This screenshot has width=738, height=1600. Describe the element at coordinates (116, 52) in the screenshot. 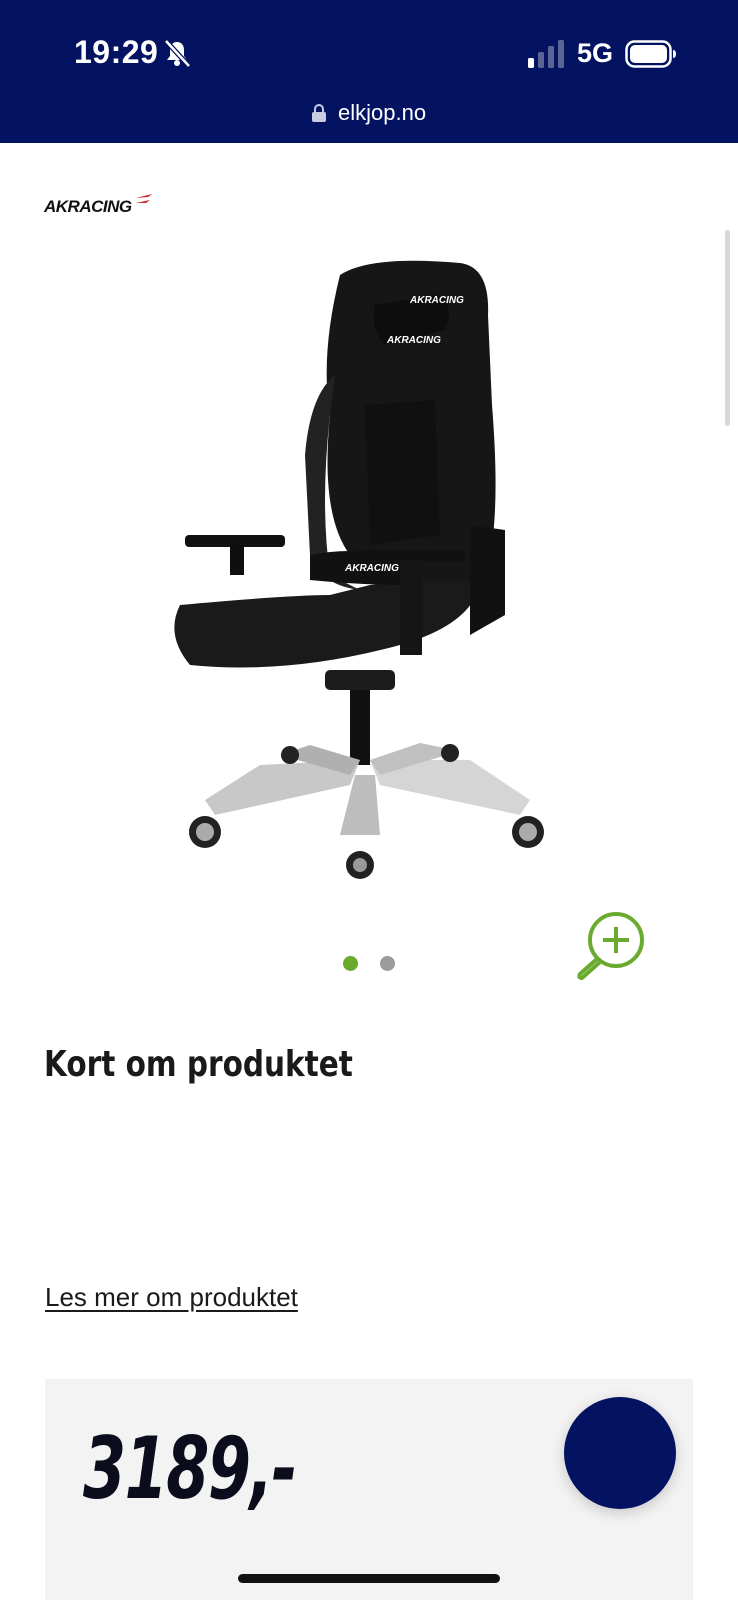

I see `clock: 19:29` at that location.